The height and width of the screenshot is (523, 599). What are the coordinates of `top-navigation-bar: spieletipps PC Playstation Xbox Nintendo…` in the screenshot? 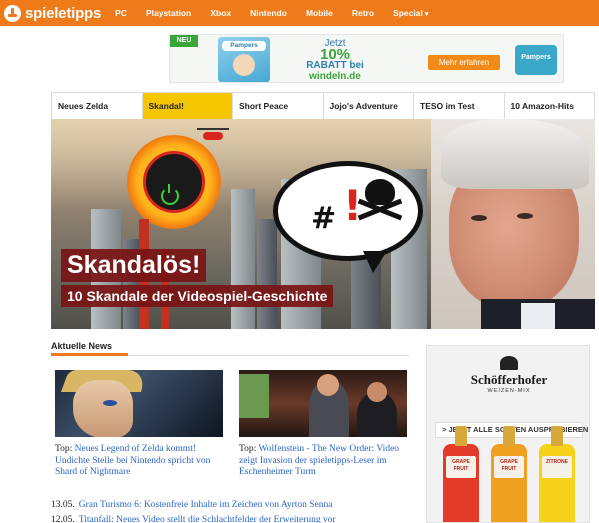 It's located at (299, 13).